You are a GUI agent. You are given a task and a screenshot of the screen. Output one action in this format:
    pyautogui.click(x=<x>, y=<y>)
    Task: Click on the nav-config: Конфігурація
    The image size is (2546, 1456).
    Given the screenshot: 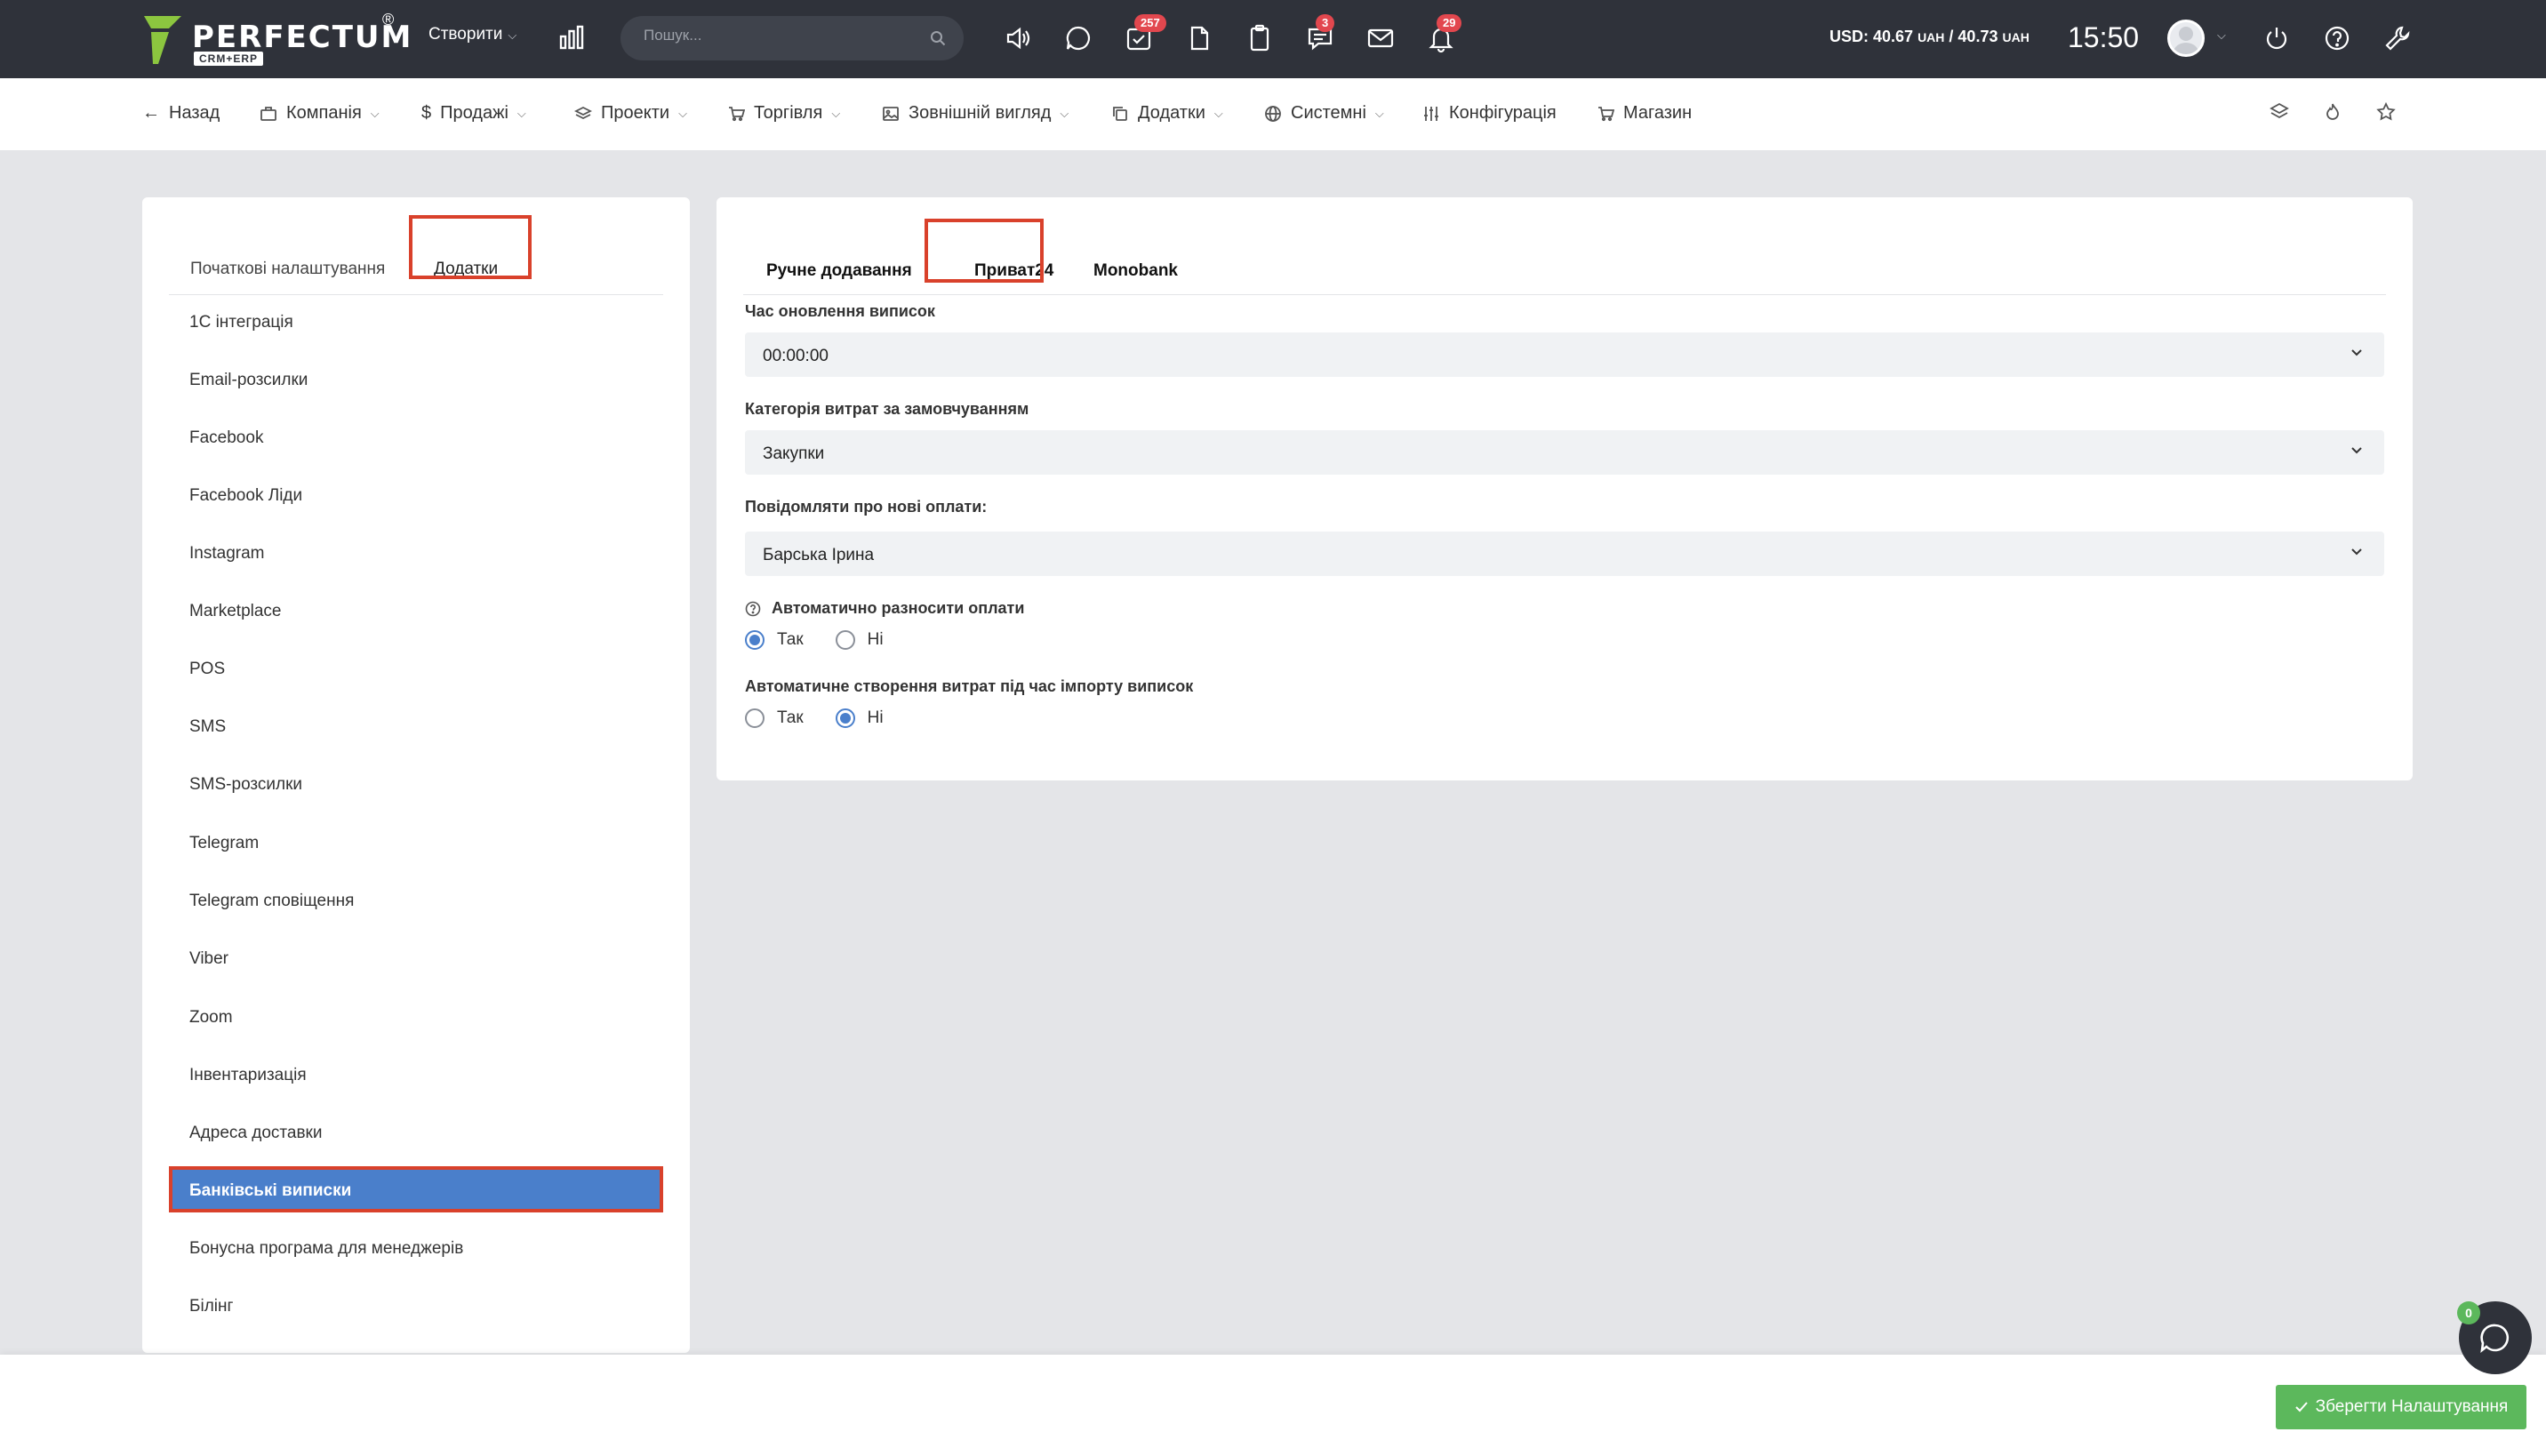 What is the action you would take?
    pyautogui.click(x=1490, y=113)
    